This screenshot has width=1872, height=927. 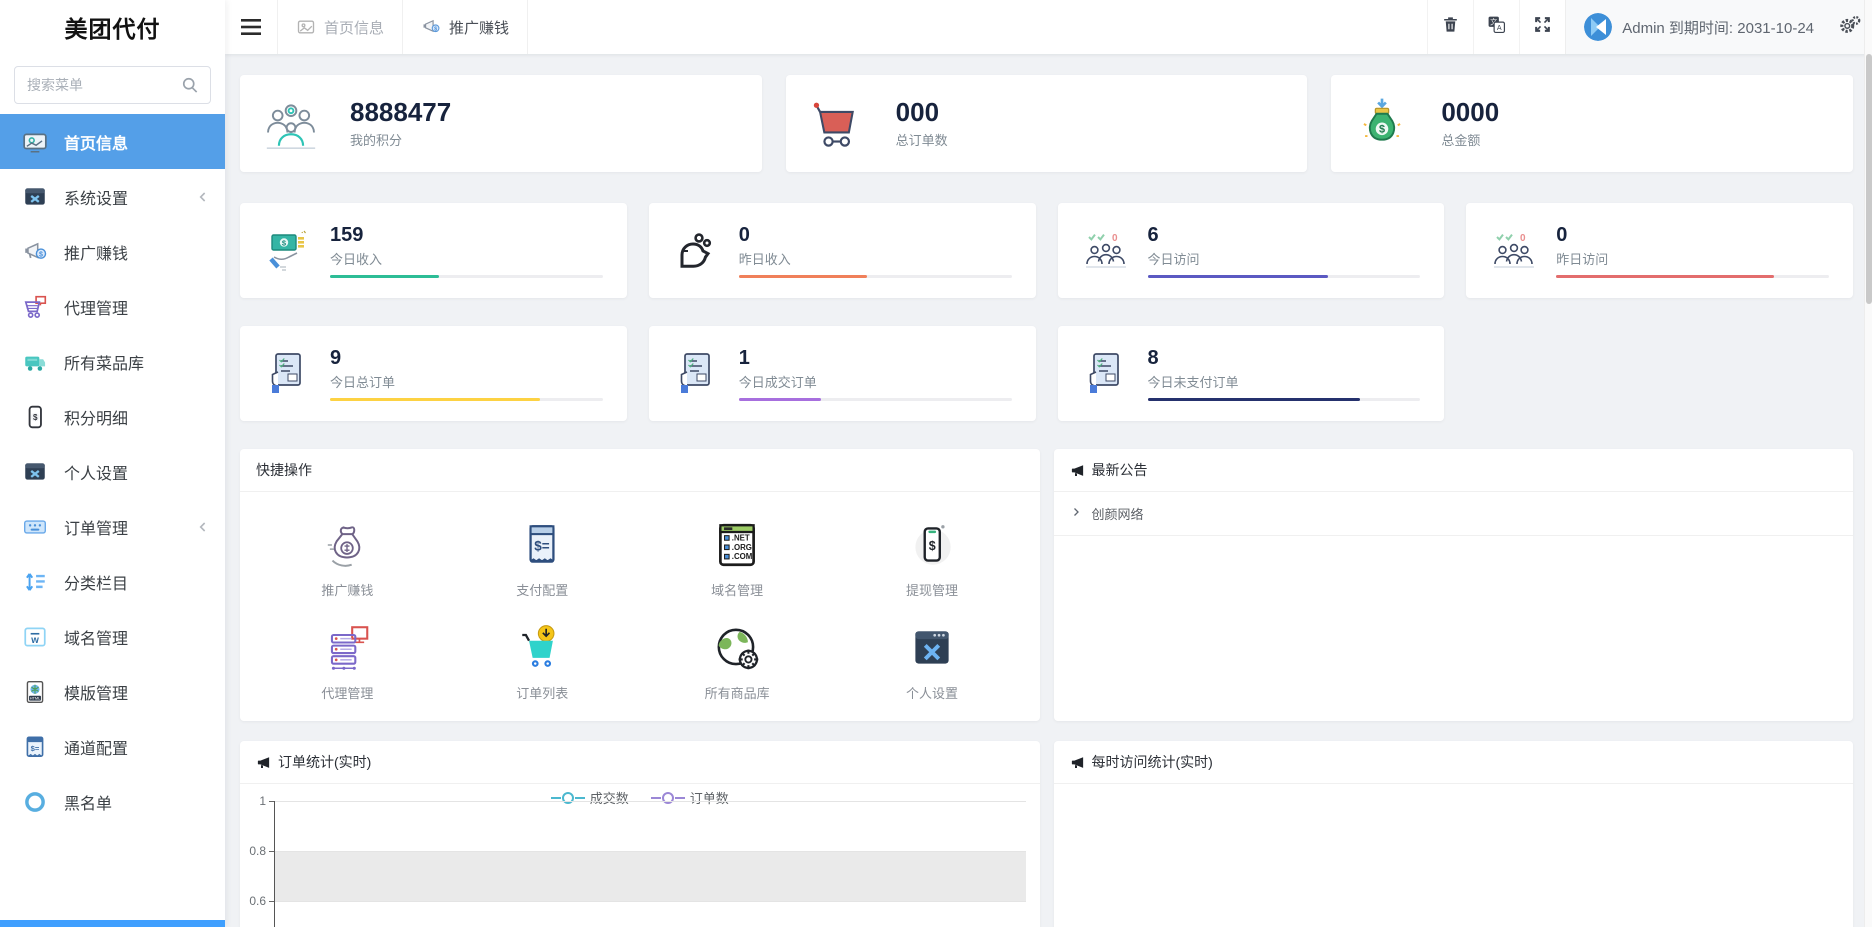 What do you see at coordinates (1592, 123) in the screenshot?
I see `overview-card-total-amount: $ 0000 总金额` at bounding box center [1592, 123].